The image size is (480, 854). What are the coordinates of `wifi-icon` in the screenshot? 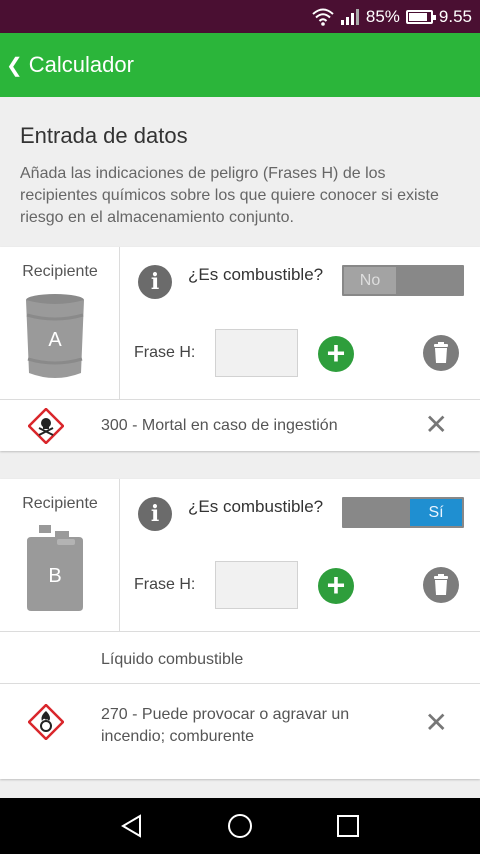 It's located at (323, 17).